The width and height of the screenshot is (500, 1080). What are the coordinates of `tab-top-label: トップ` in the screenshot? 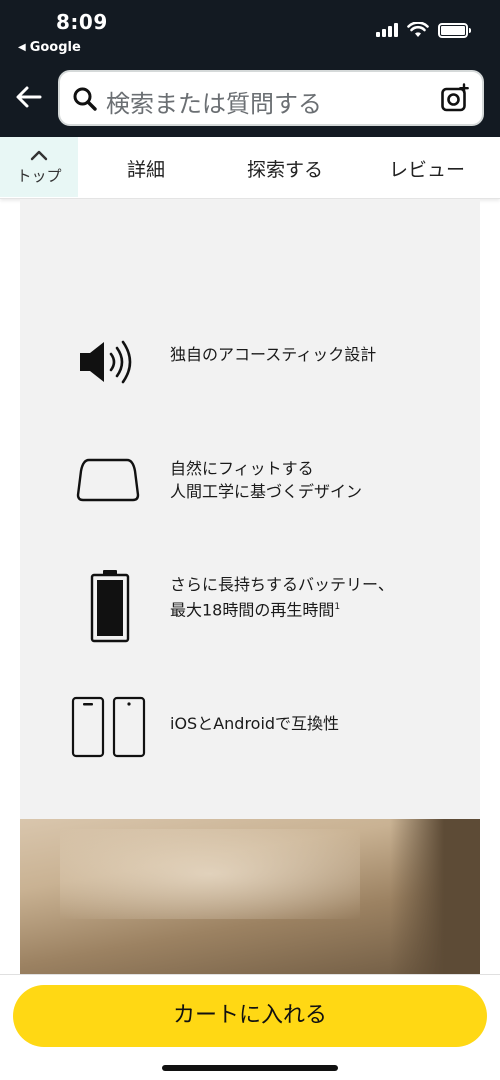 It's located at (39, 176).